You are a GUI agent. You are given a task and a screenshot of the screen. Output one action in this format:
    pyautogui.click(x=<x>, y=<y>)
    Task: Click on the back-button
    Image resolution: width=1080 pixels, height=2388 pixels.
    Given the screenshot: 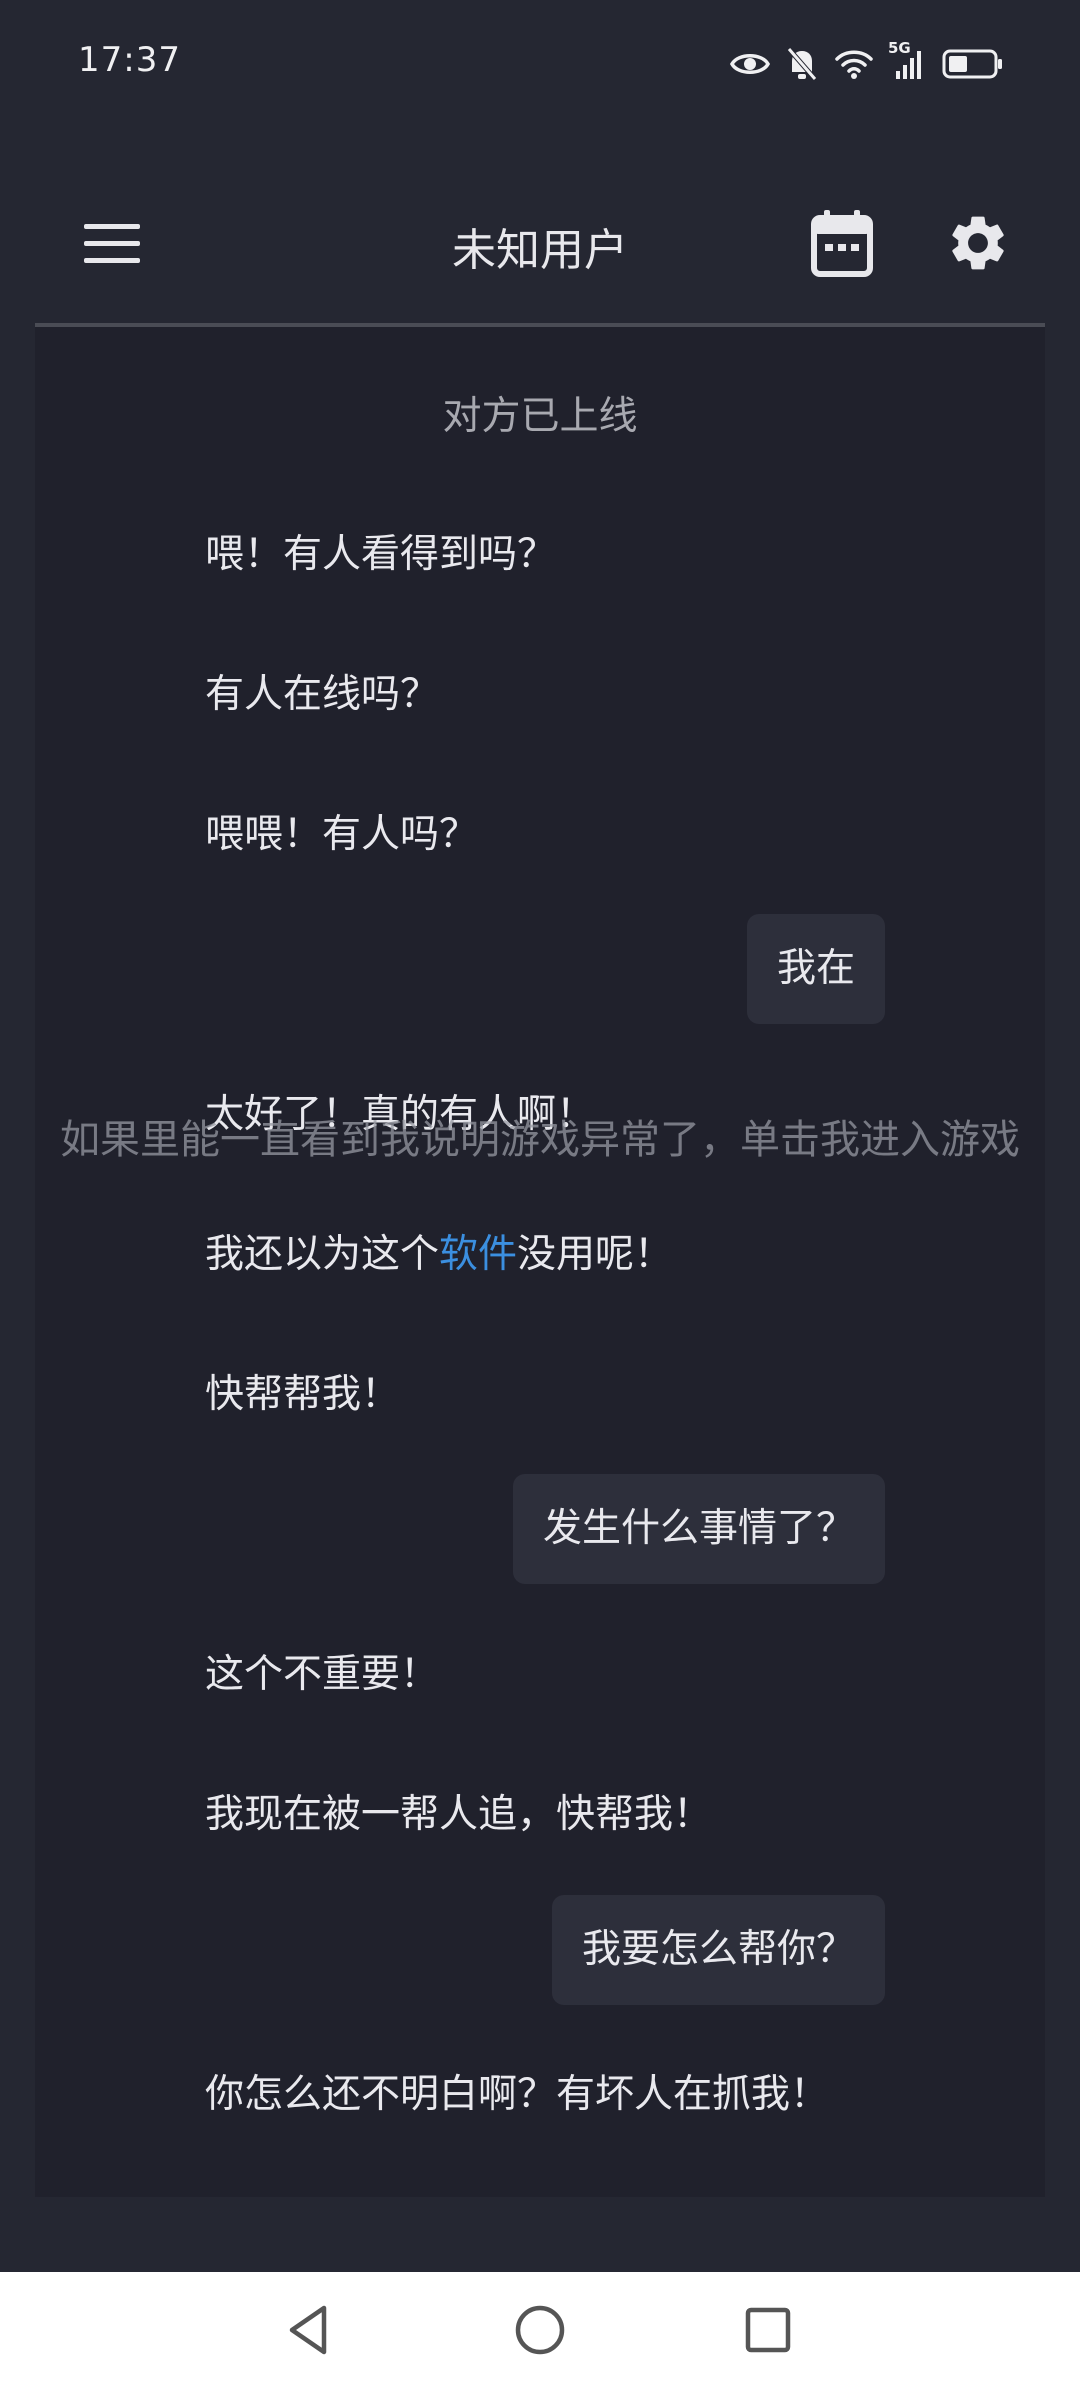 What is the action you would take?
    pyautogui.click(x=310, y=2330)
    